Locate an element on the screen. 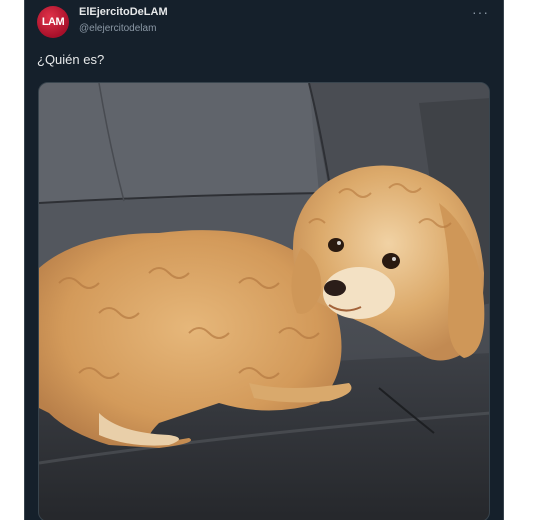 The width and height of the screenshot is (560, 520). user-handle: @elejercitodelam is located at coordinates (117, 28).